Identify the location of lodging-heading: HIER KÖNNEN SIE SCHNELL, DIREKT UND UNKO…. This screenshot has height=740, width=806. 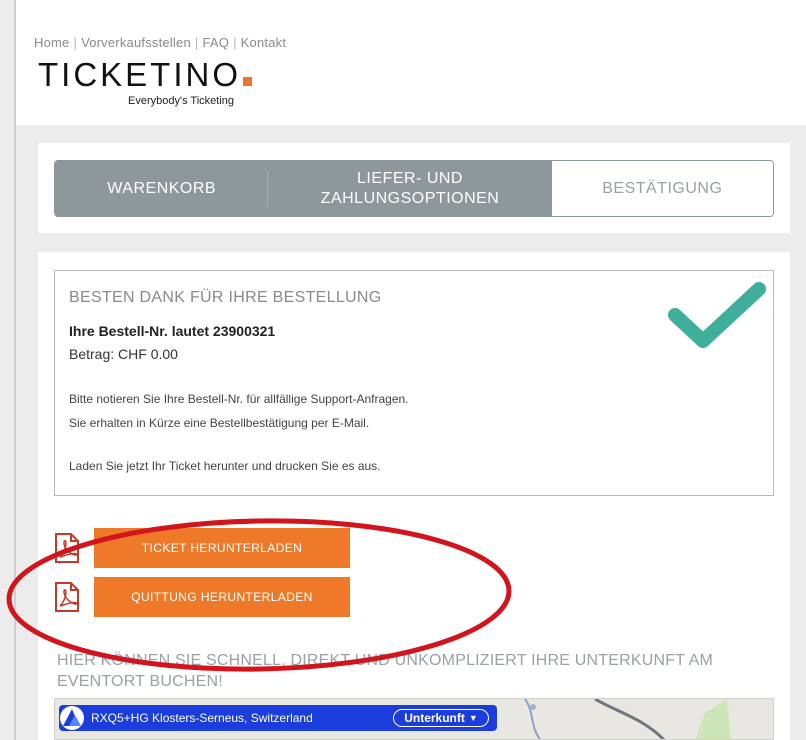
(385, 671).